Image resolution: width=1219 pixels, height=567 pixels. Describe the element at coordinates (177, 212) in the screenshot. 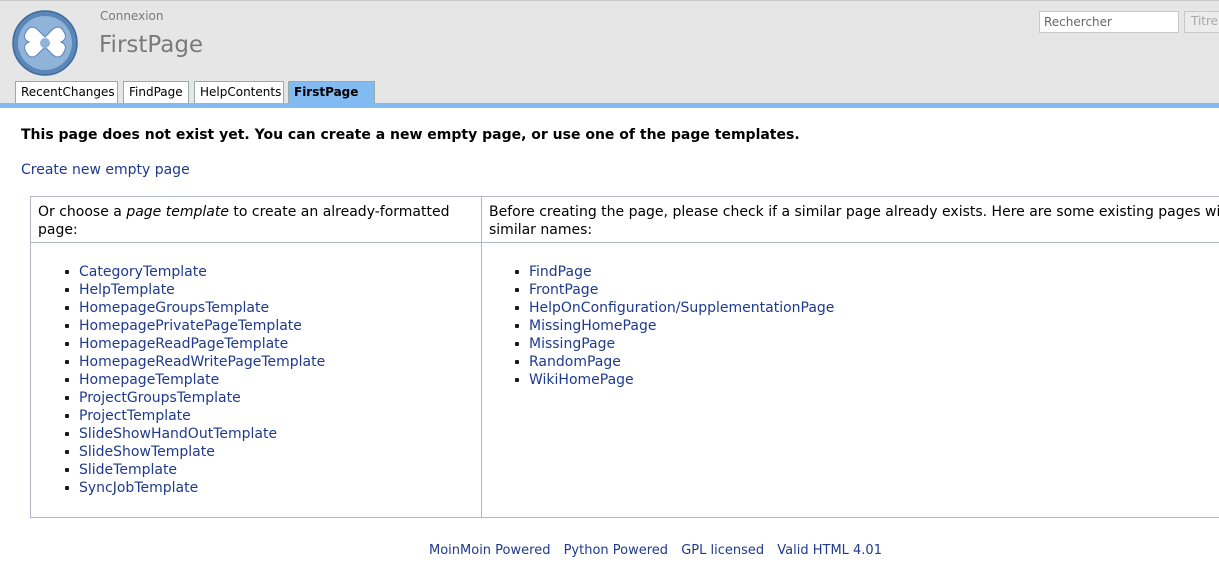

I see `templates-header-emphasis: page template` at that location.